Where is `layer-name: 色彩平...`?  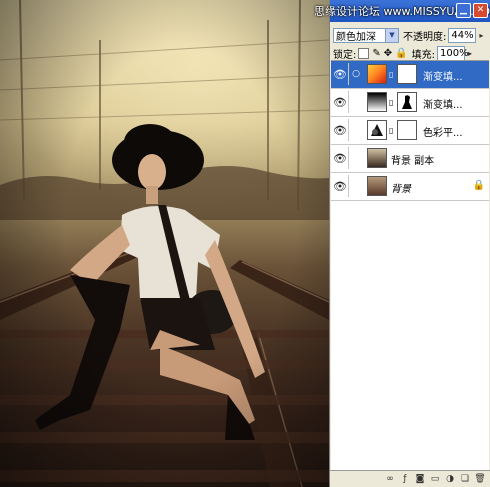
layer-name: 色彩平... is located at coordinates (443, 133).